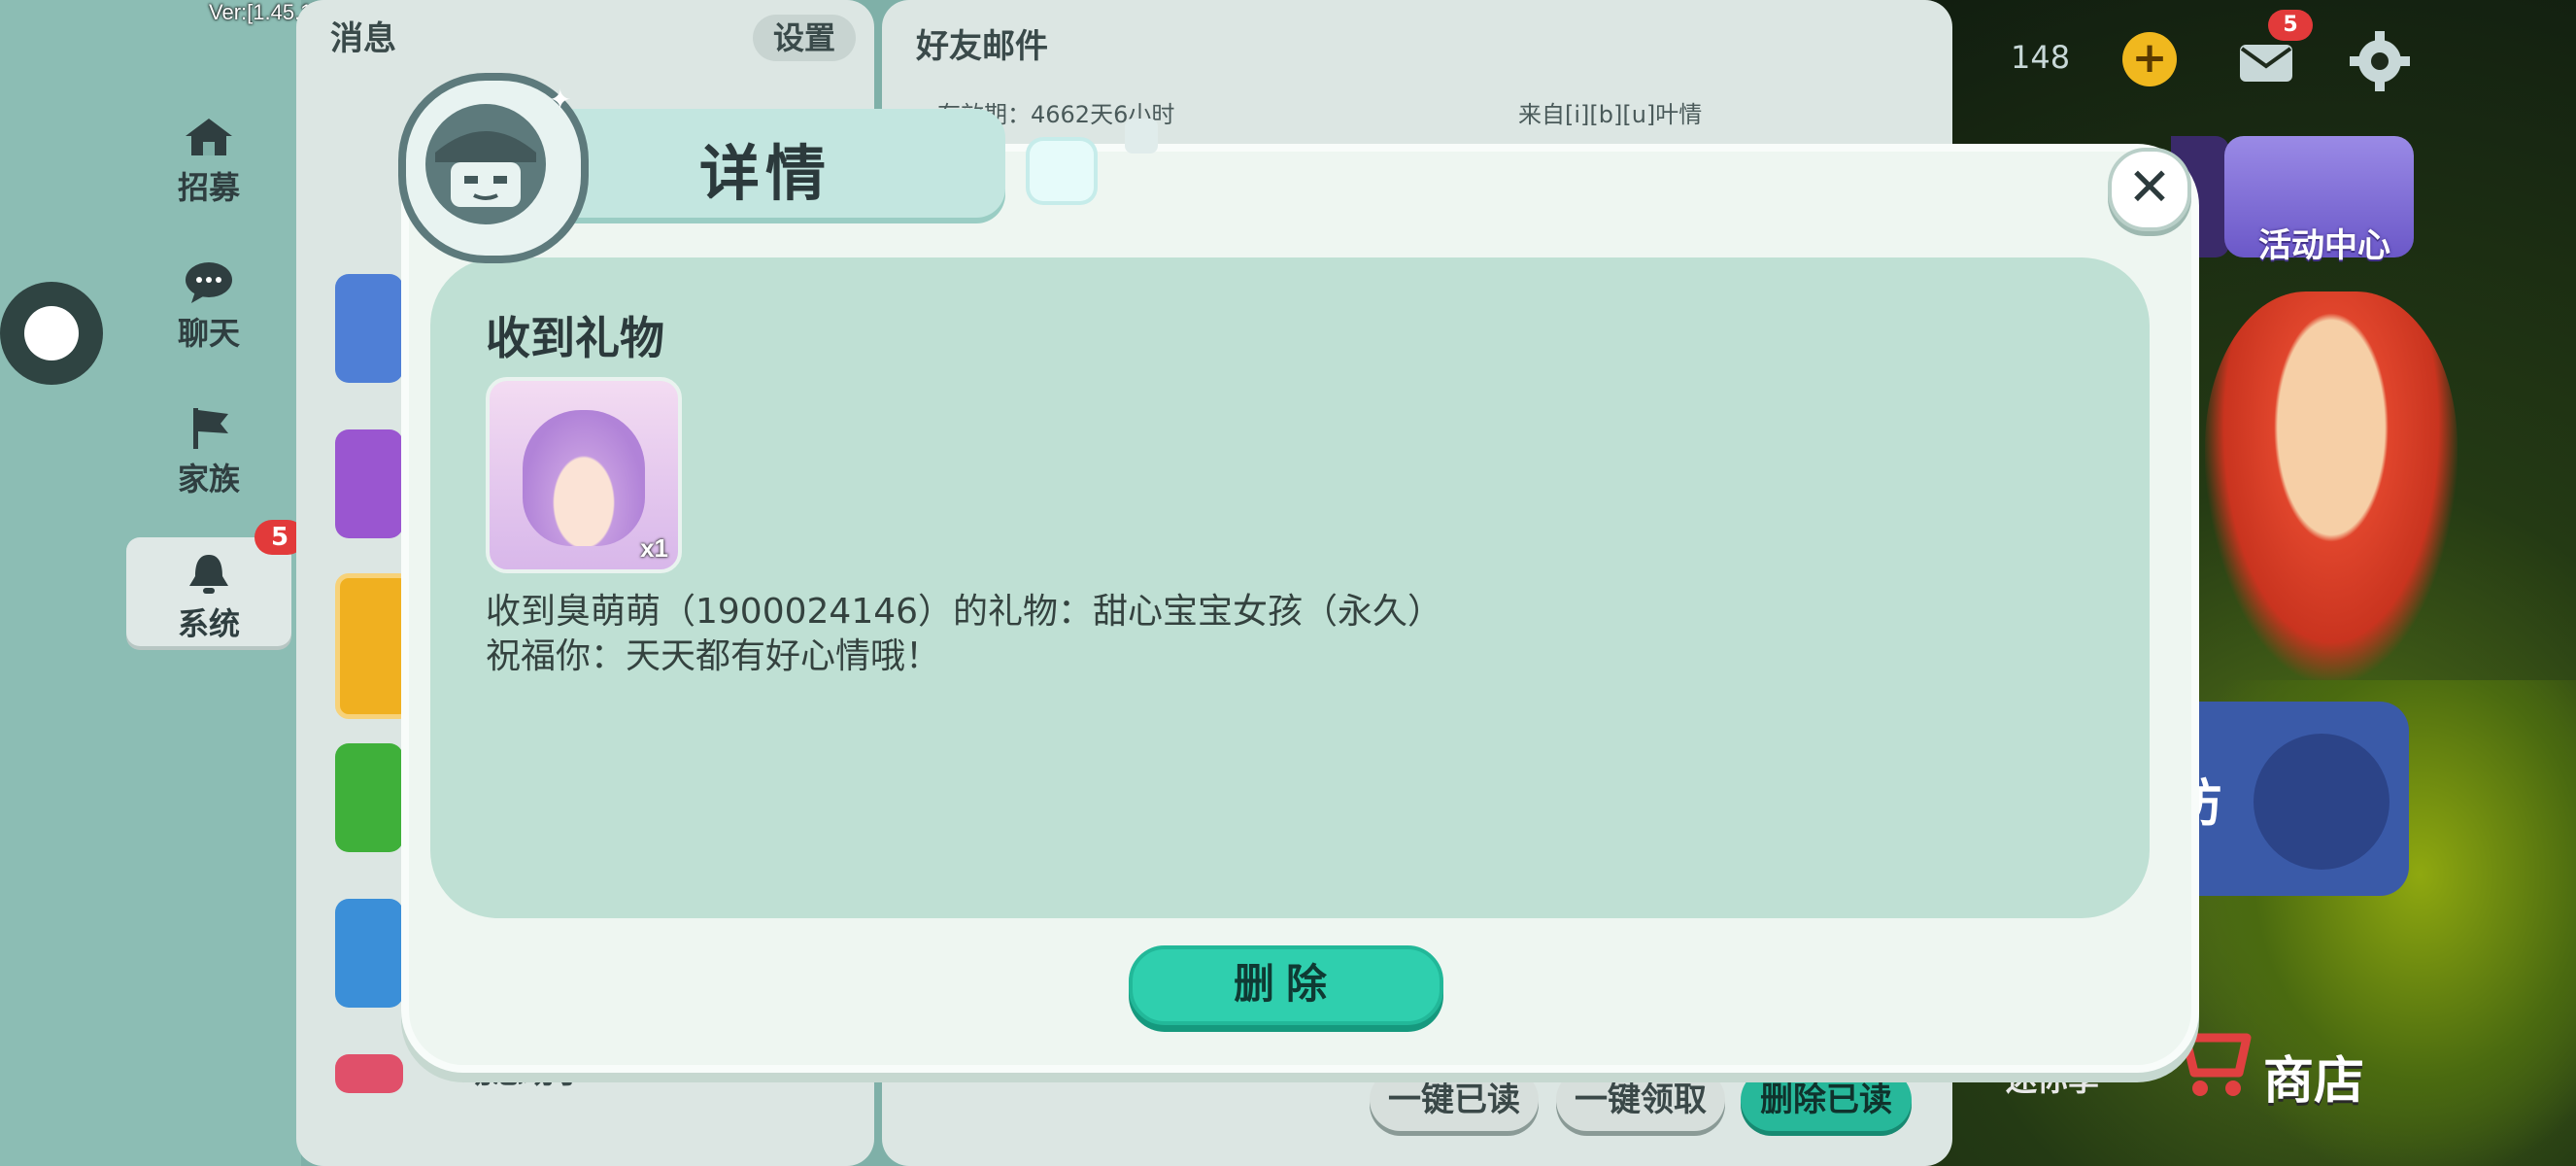 The width and height of the screenshot is (2576, 1166). Describe the element at coordinates (765, 173) in the screenshot. I see `dialog-title: 详情` at that location.